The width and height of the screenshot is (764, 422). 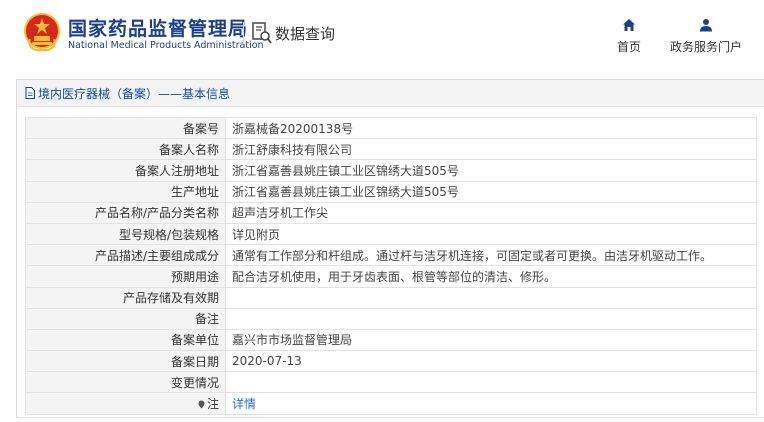 What do you see at coordinates (629, 36) in the screenshot?
I see `nav-home: 首页` at bounding box center [629, 36].